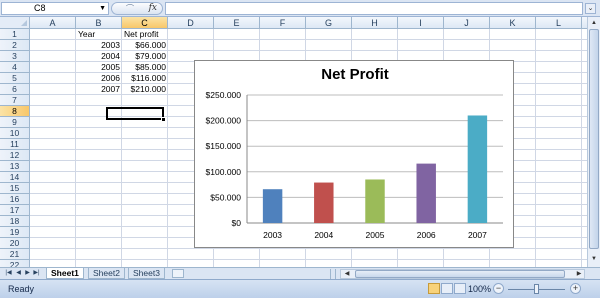  What do you see at coordinates (98, 67) in the screenshot?
I see `cell-b4: 2005` at bounding box center [98, 67].